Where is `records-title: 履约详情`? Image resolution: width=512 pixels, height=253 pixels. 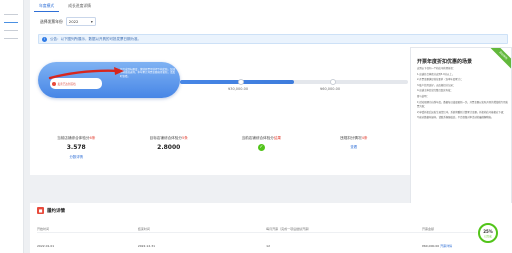 records-title: 履约详情 is located at coordinates (56, 211).